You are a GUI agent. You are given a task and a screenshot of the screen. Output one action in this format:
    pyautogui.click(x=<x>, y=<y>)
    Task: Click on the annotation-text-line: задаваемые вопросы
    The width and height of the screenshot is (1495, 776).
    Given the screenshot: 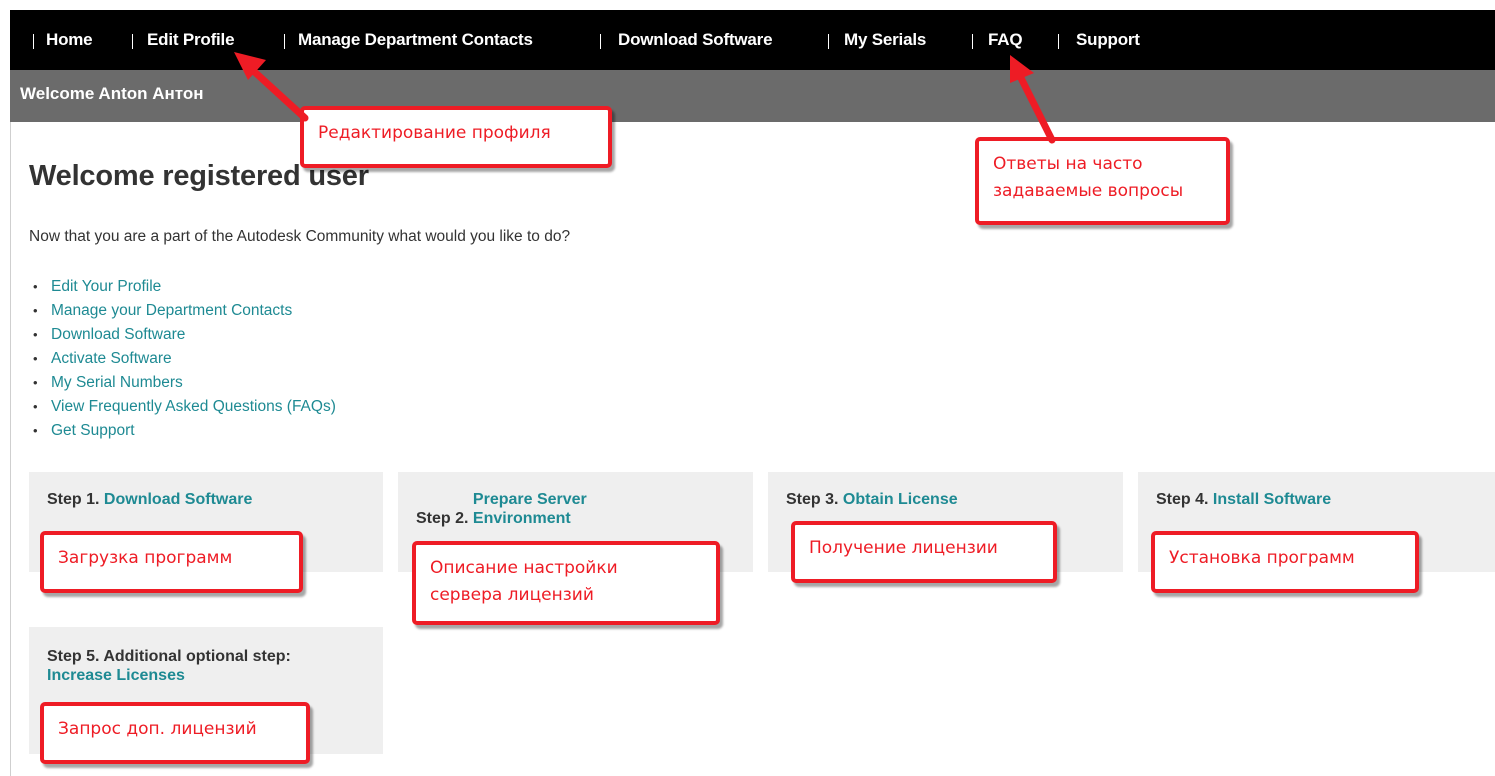 What is the action you would take?
    pyautogui.click(x=1088, y=191)
    